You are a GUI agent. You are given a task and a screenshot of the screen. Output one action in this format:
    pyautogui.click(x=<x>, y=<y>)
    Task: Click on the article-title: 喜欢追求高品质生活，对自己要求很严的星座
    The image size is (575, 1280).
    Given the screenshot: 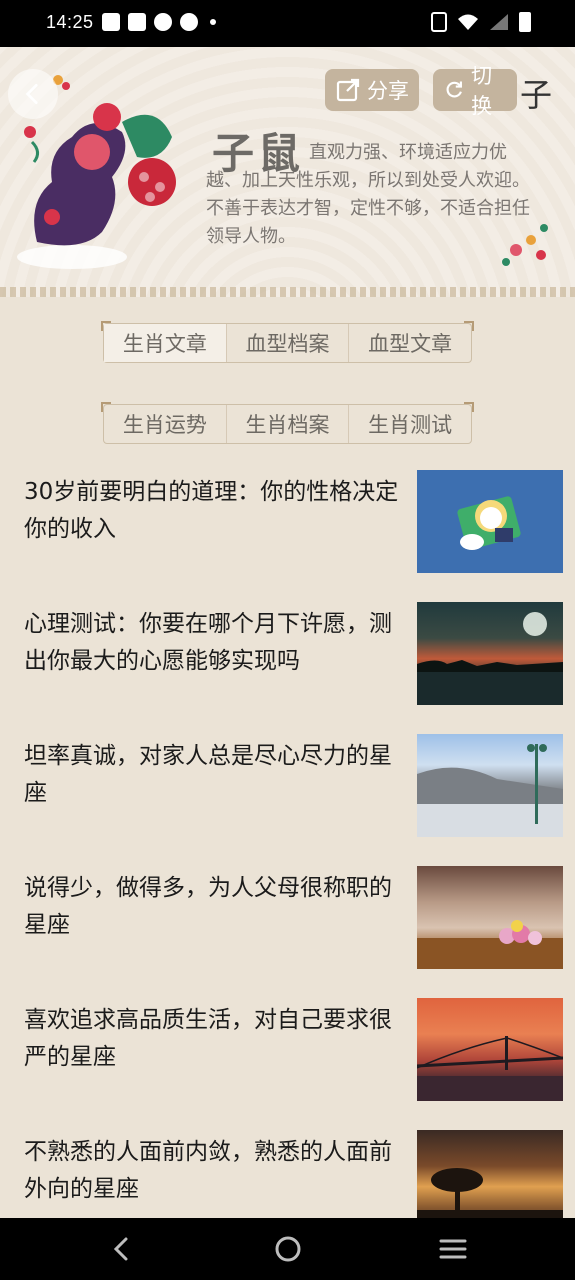 What is the action you would take?
    pyautogui.click(x=208, y=1038)
    